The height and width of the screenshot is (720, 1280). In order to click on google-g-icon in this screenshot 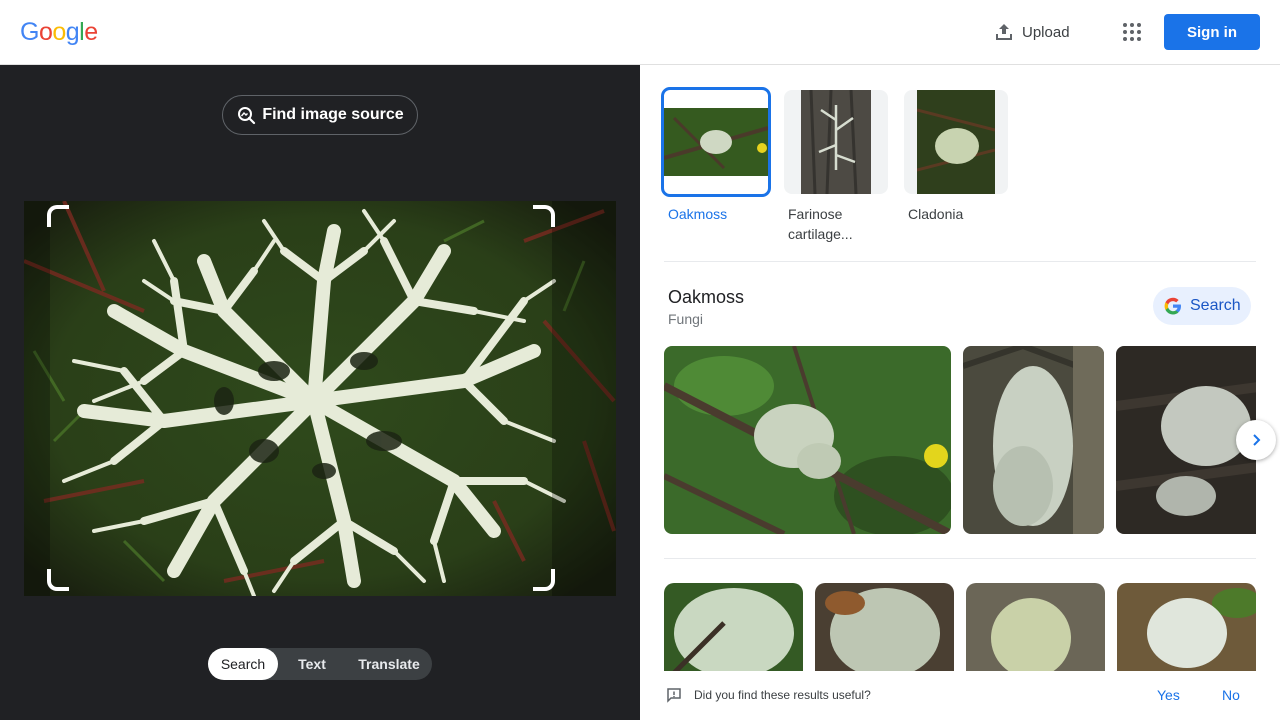, I will do `click(1172, 306)`.